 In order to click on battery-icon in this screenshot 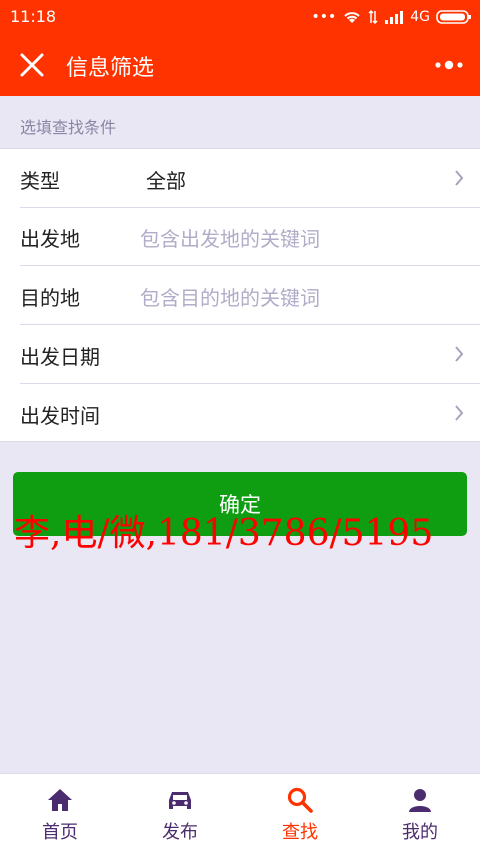, I will do `click(453, 17)`.